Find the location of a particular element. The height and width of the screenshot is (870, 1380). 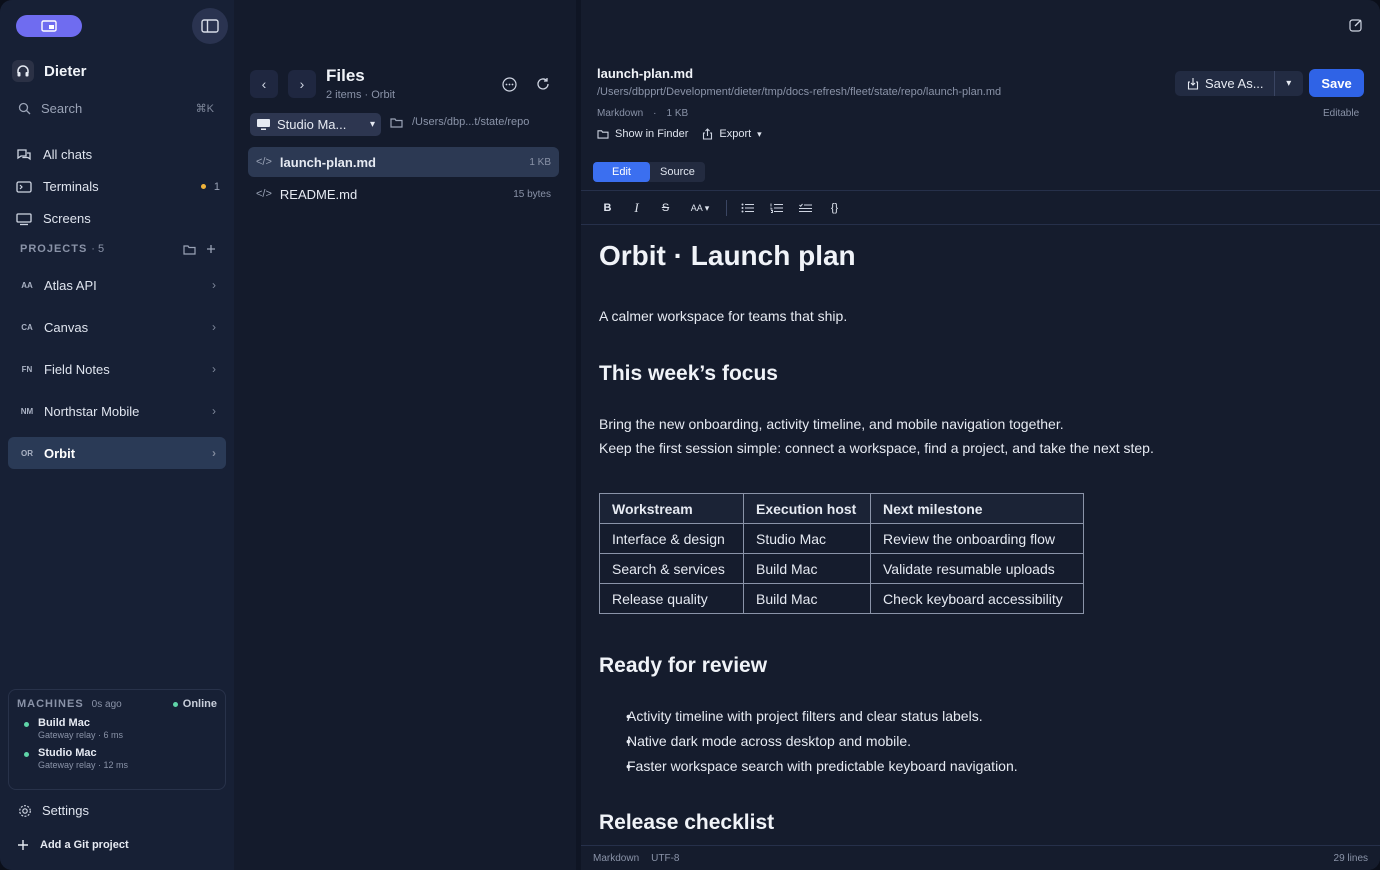

show-in-finder-button: Show in Finder is located at coordinates (642, 134).